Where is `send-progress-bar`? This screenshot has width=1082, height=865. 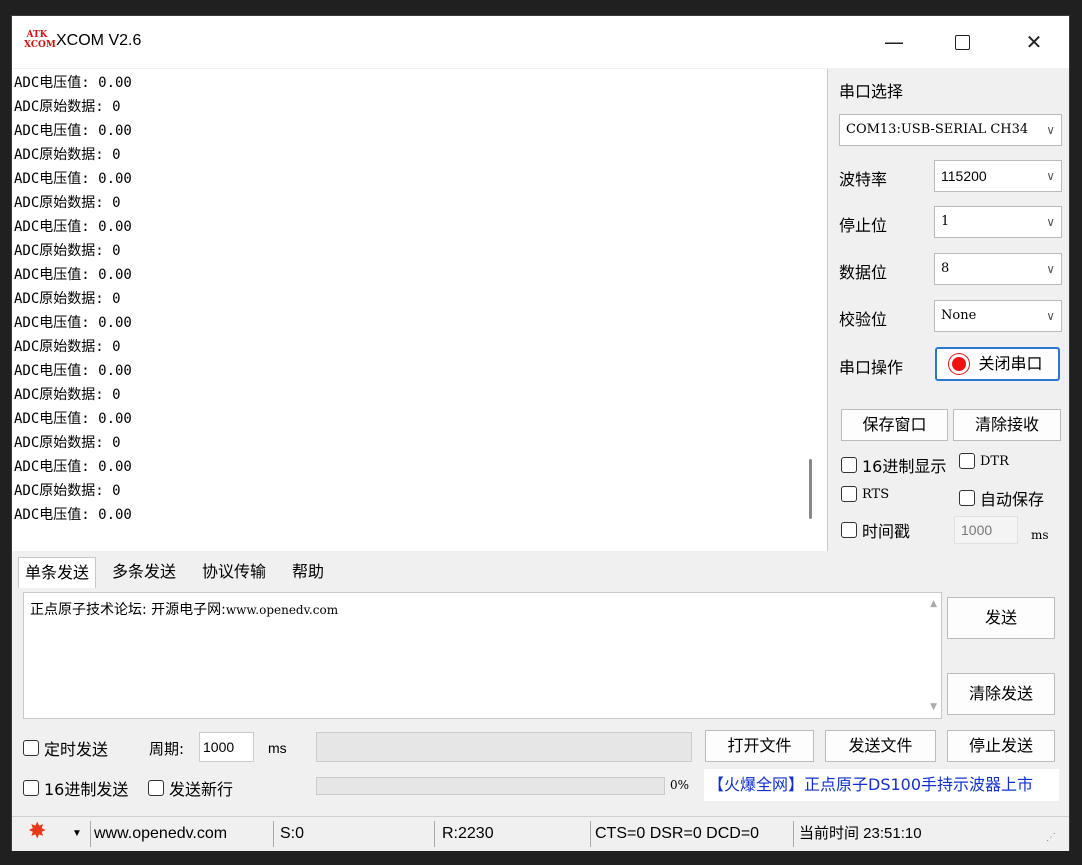 send-progress-bar is located at coordinates (490, 786).